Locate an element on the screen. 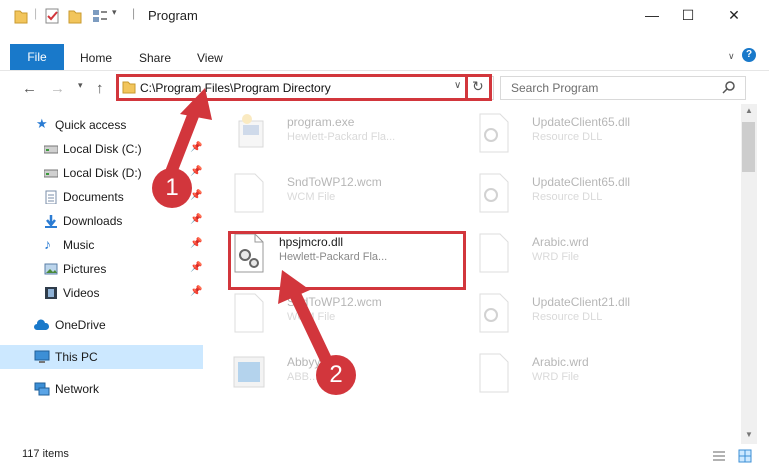 Image resolution: width=769 pixels, height=473 pixels. annotation-arrows is located at coordinates (249, 231).